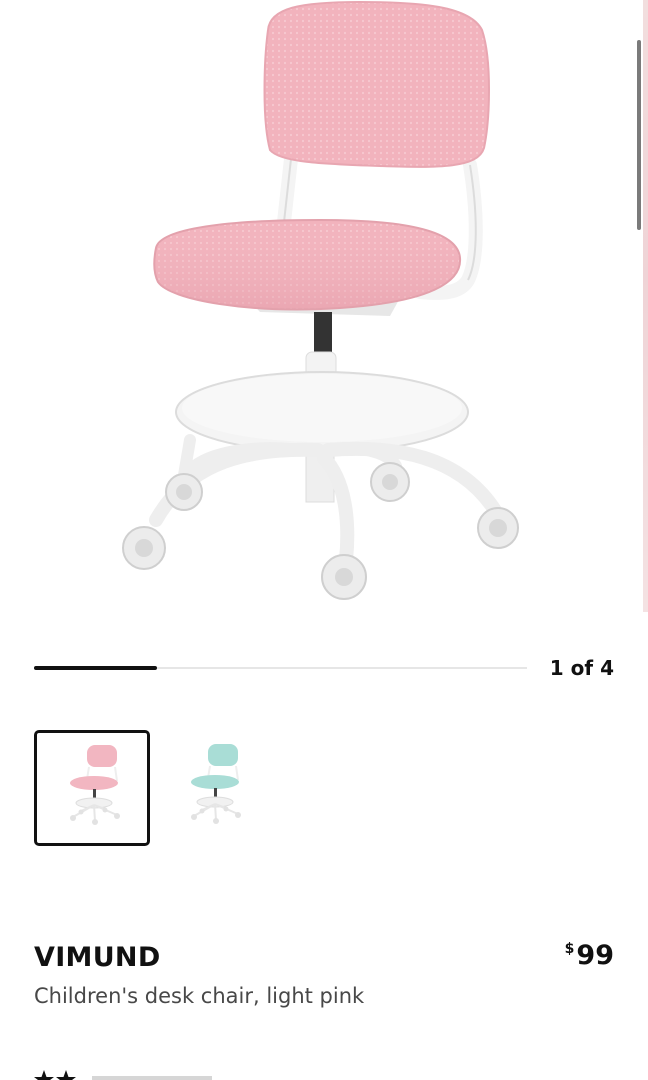 This screenshot has height=1080, width=648. Describe the element at coordinates (199, 996) in the screenshot. I see `product-description: Children's desk chair, light pink` at that location.